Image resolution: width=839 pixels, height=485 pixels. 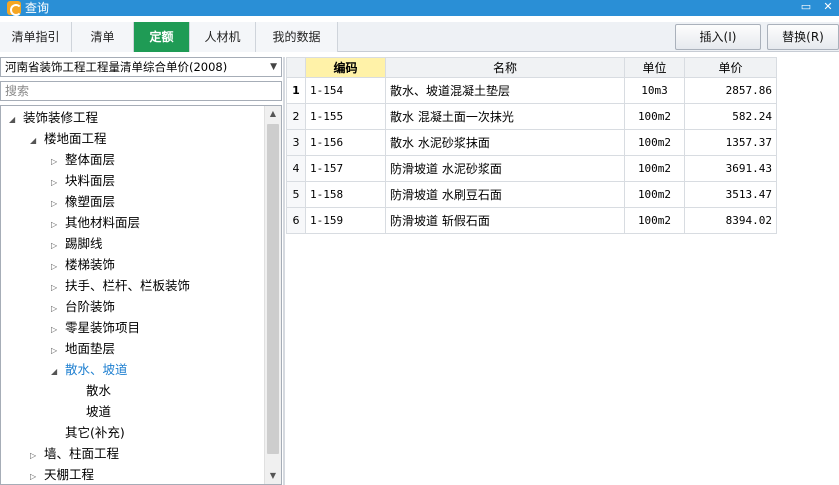 I want to click on cell-price: 1357.37, so click(x=730, y=142).